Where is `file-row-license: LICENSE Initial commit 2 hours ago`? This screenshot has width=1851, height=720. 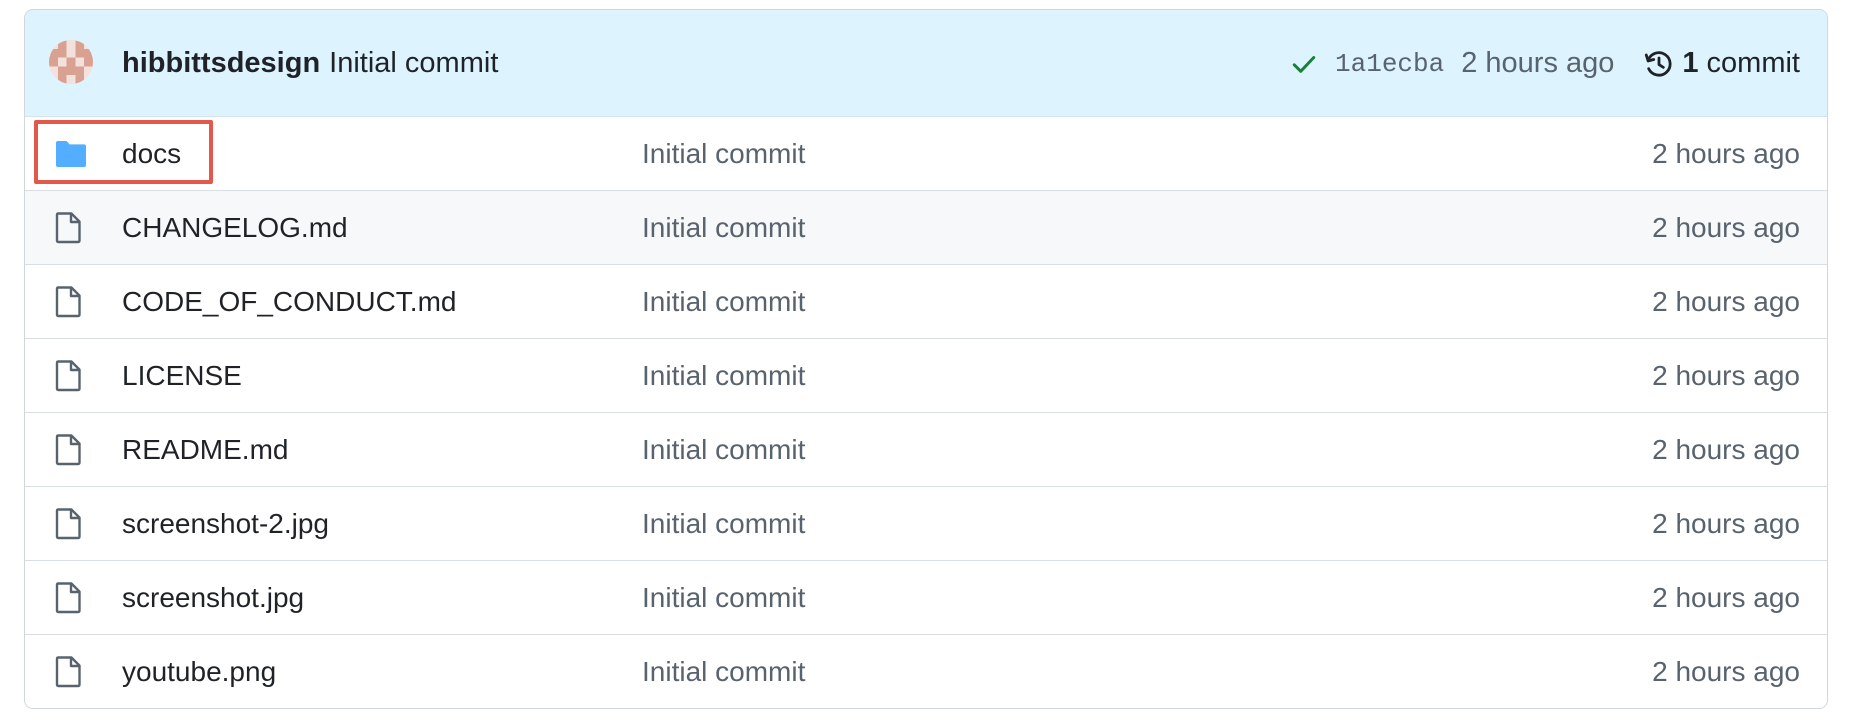 file-row-license: LICENSE Initial commit 2 hours ago is located at coordinates (926, 376).